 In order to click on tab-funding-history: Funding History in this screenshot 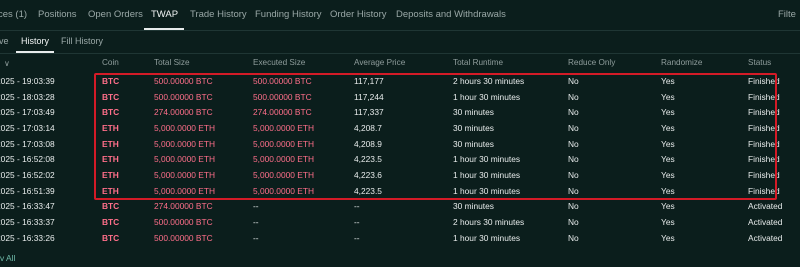, I will do `click(288, 14)`.